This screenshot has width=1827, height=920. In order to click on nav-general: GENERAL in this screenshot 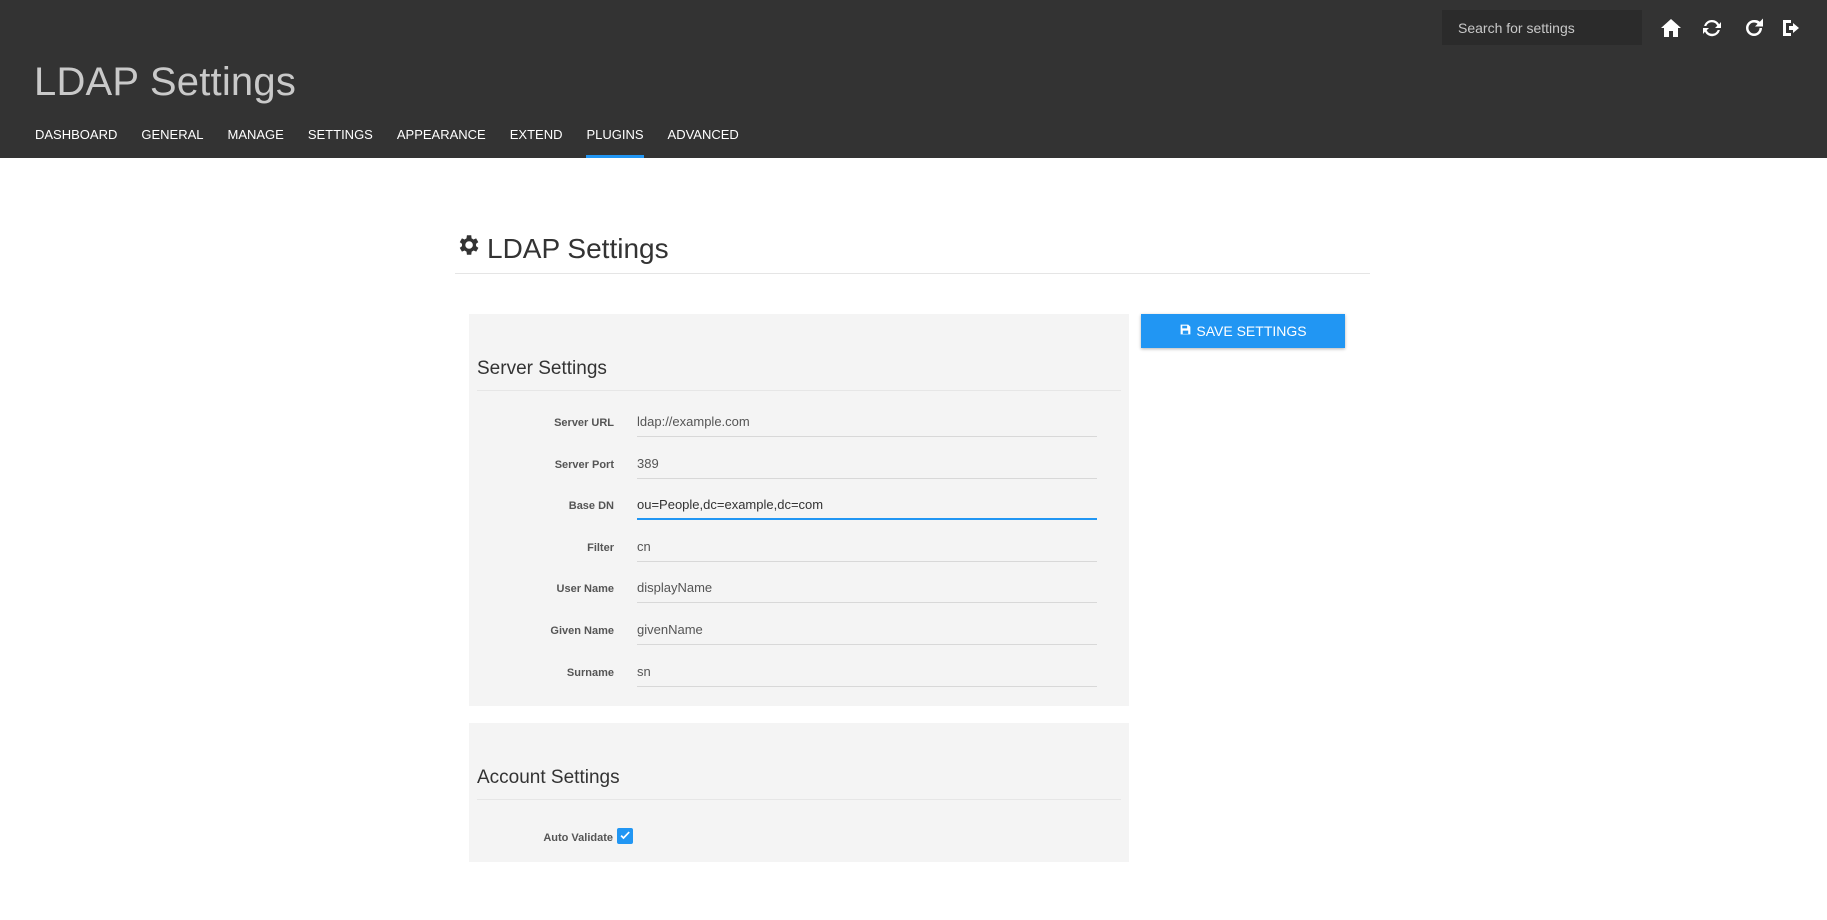, I will do `click(172, 139)`.